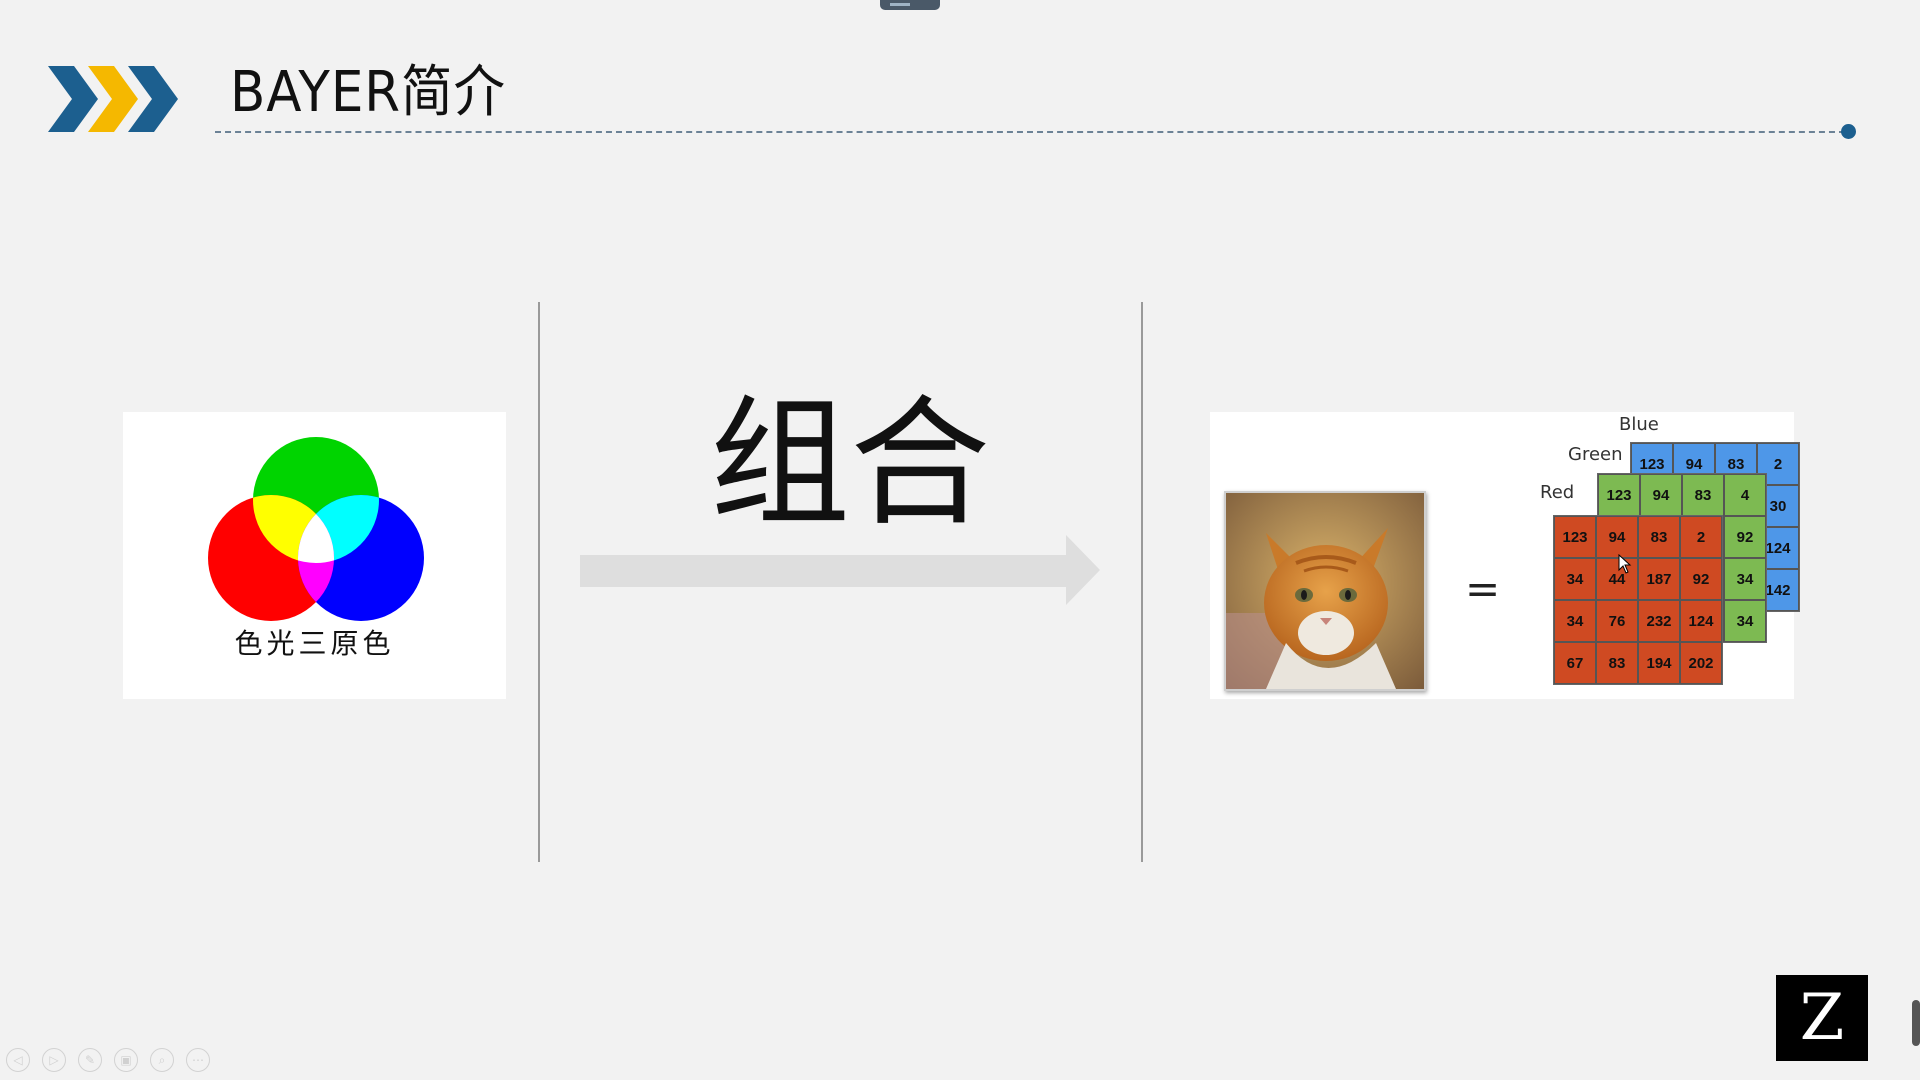 The image size is (1920, 1080). Describe the element at coordinates (1701, 579) in the screenshot. I see `red-cell: 92` at that location.